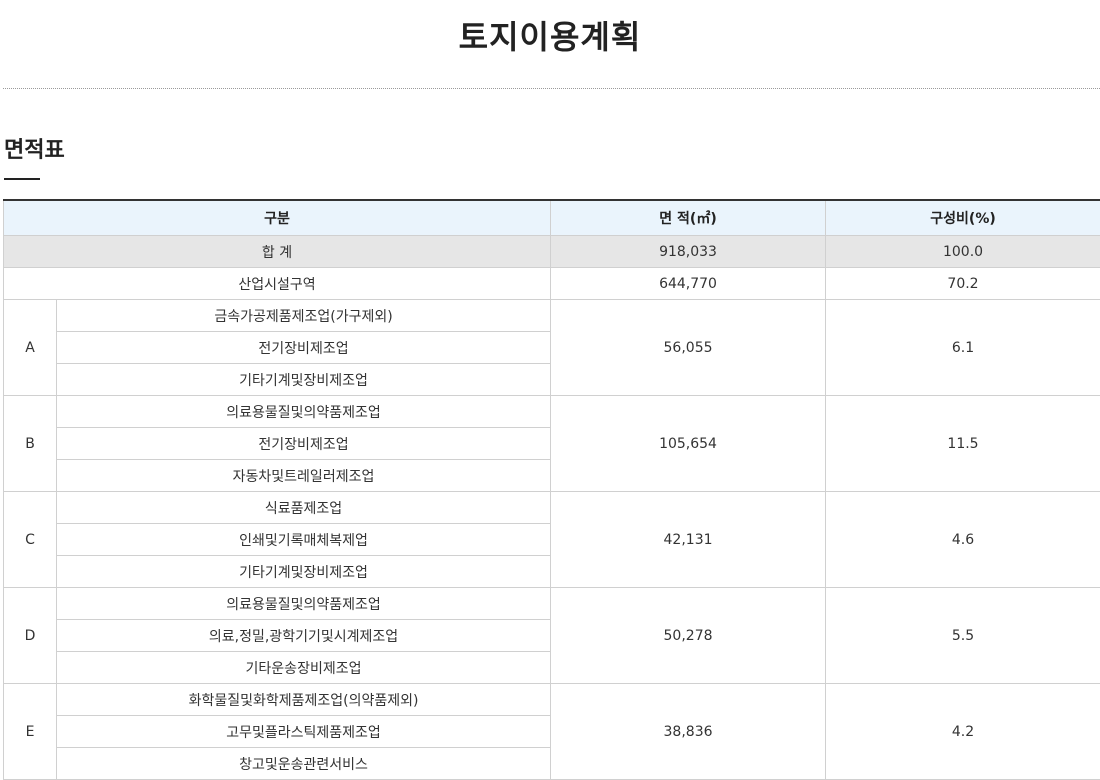 The image size is (1100, 780). Describe the element at coordinates (962, 251) in the screenshot. I see `total-ratio: 100.0` at that location.